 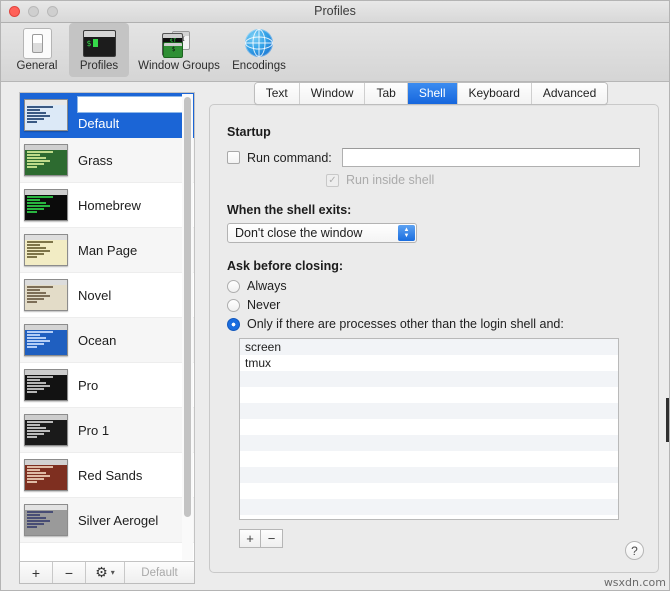 I want to click on toolbar-label-profiles: Profiles, so click(x=99, y=66).